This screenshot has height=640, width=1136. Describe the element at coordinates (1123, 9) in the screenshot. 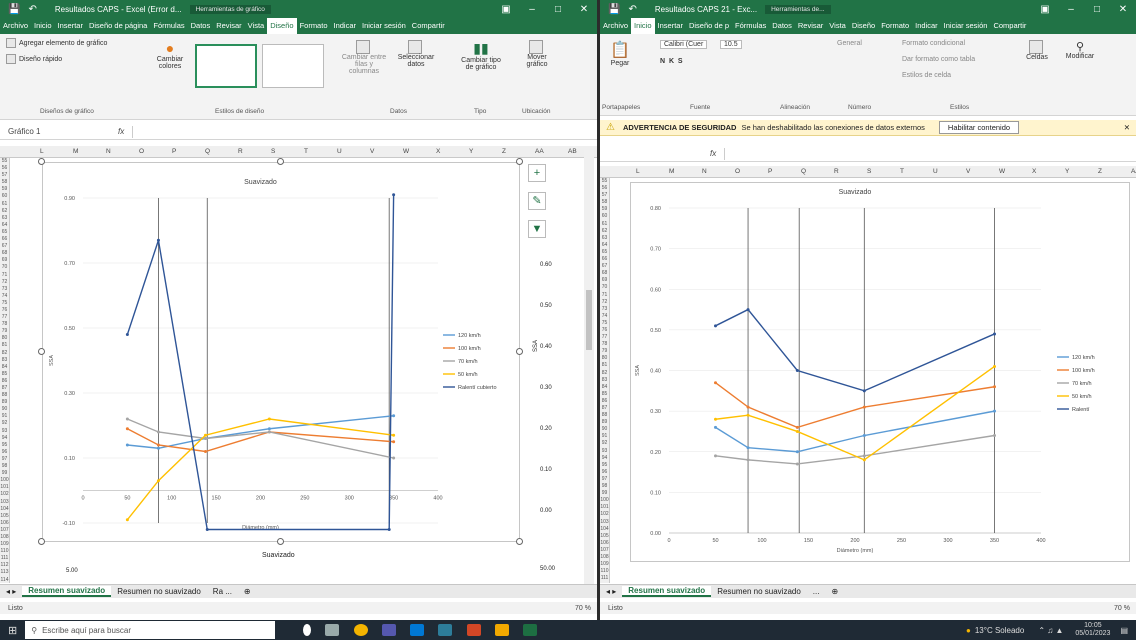

I see `close-icon: ✕` at that location.